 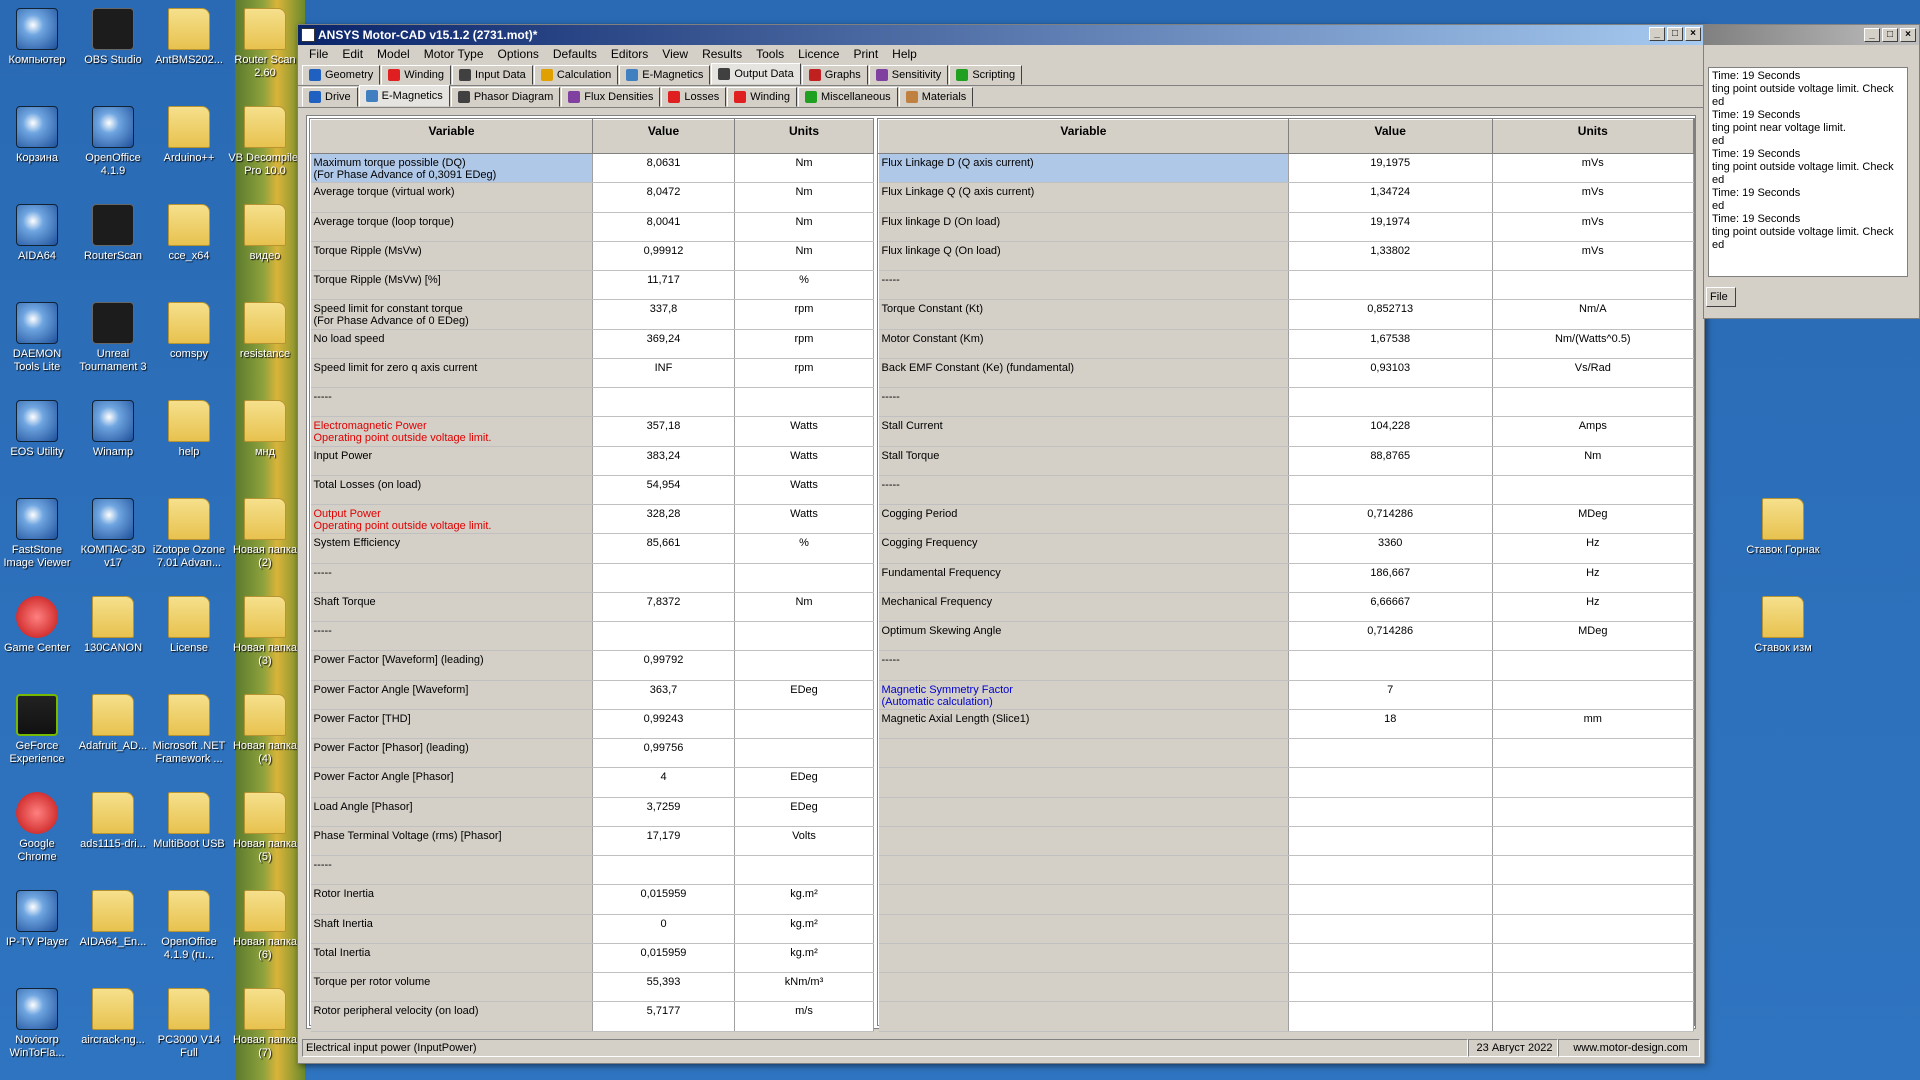 I want to click on table-row: Power Factor Angle [Waveform] 363,7 EDeg, so click(x=592, y=695).